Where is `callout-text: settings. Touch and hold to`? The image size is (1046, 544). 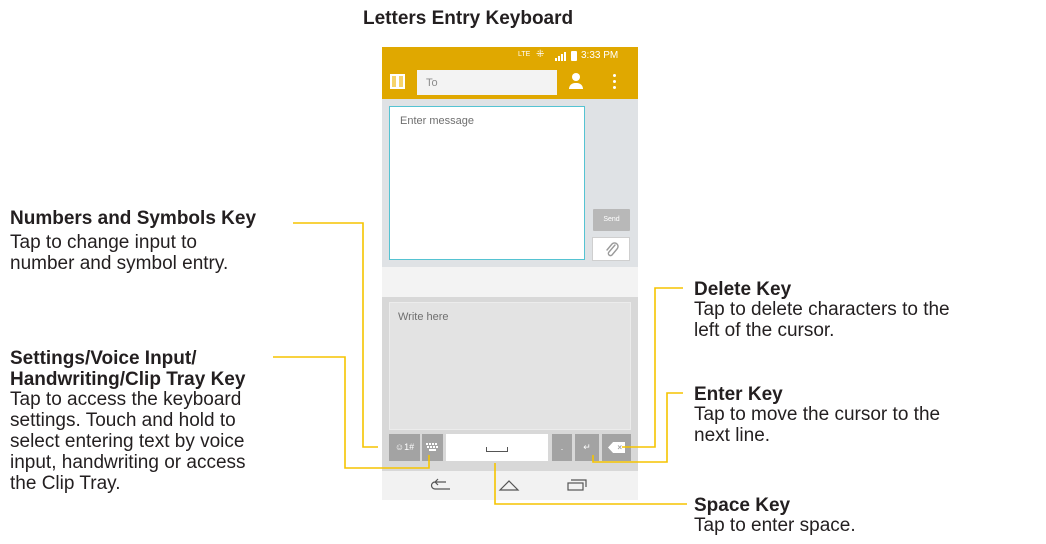
callout-text: settings. Touch and hold to is located at coordinates (123, 420).